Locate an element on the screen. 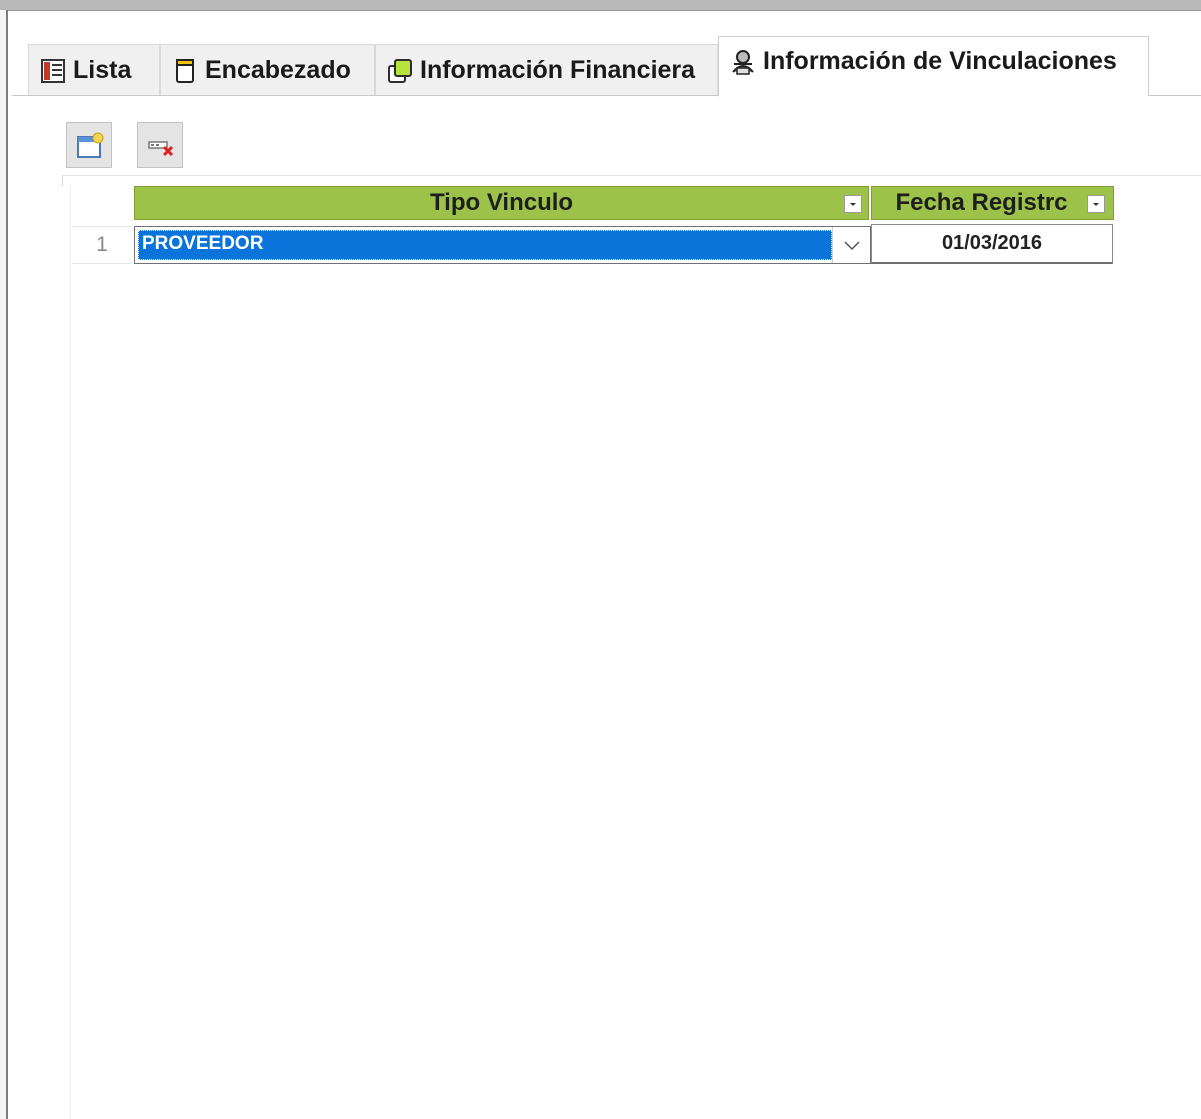 The width and height of the screenshot is (1201, 1119). tab-lista: Lista is located at coordinates (94, 70).